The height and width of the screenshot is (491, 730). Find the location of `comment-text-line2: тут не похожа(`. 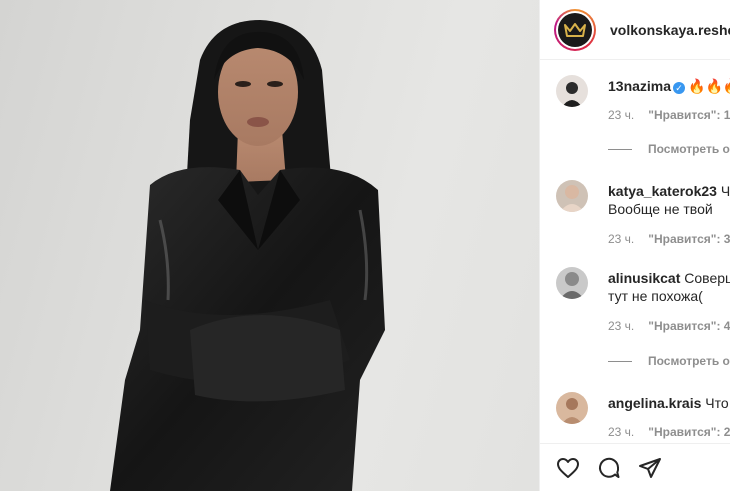

comment-text-line2: тут не похожа( is located at coordinates (655, 296).